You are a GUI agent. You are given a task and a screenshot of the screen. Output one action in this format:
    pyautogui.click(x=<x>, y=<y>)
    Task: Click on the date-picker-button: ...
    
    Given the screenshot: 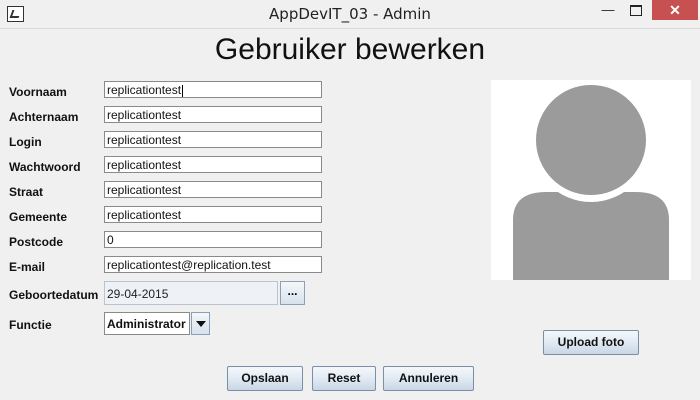 What is the action you would take?
    pyautogui.click(x=292, y=293)
    